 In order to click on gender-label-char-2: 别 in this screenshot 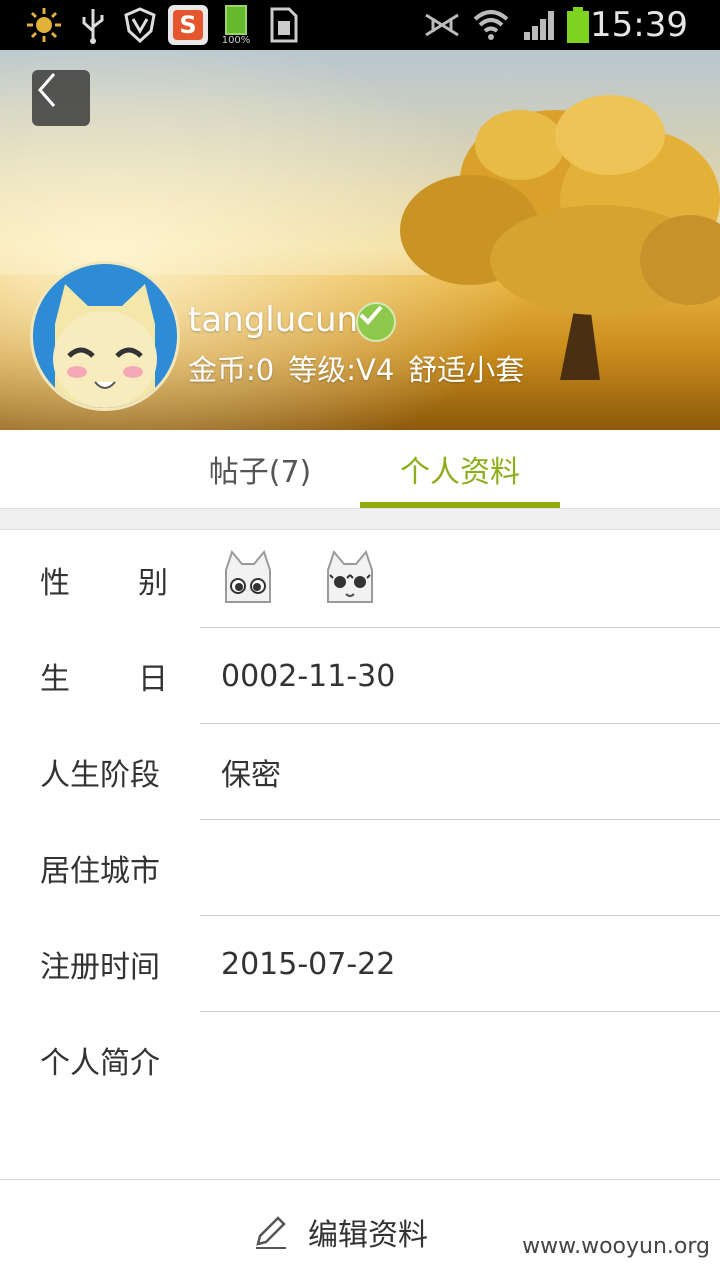, I will do `click(153, 583)`.